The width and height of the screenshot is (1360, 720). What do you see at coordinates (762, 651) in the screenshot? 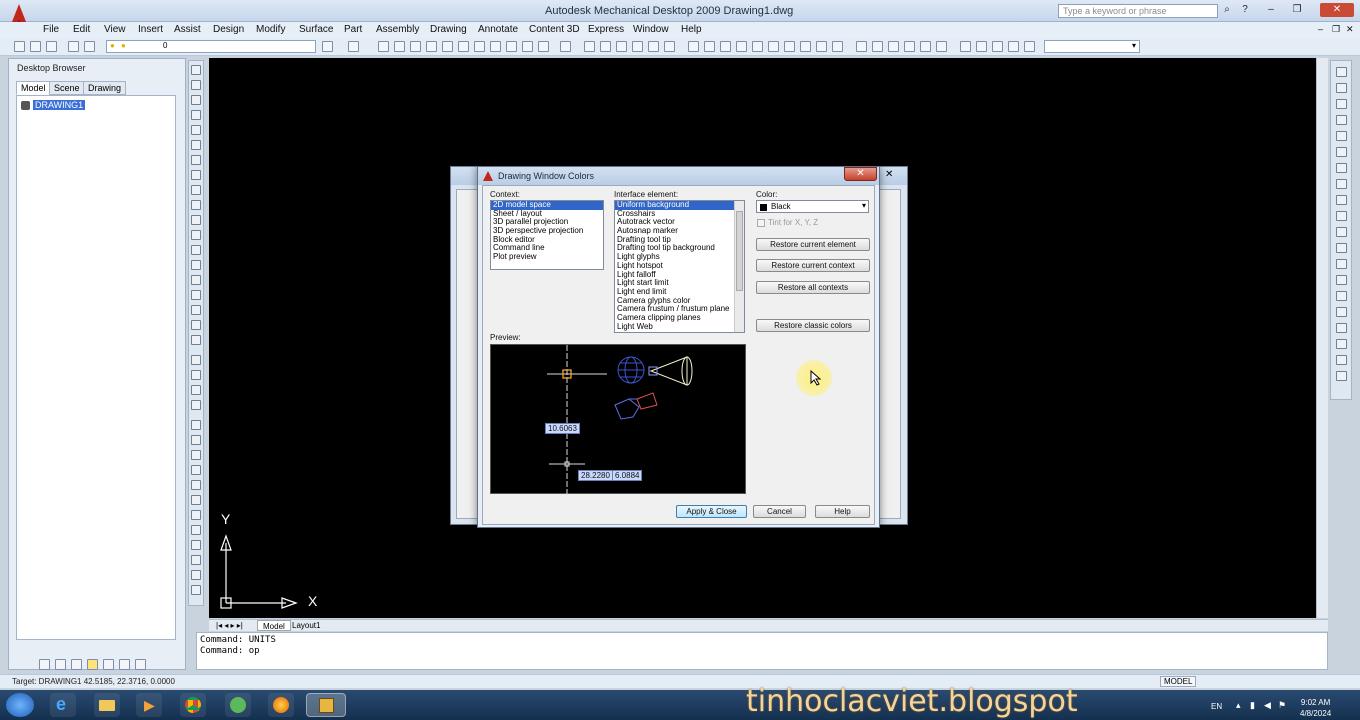
I see `command-line: Command: UNITS Command: op` at bounding box center [762, 651].